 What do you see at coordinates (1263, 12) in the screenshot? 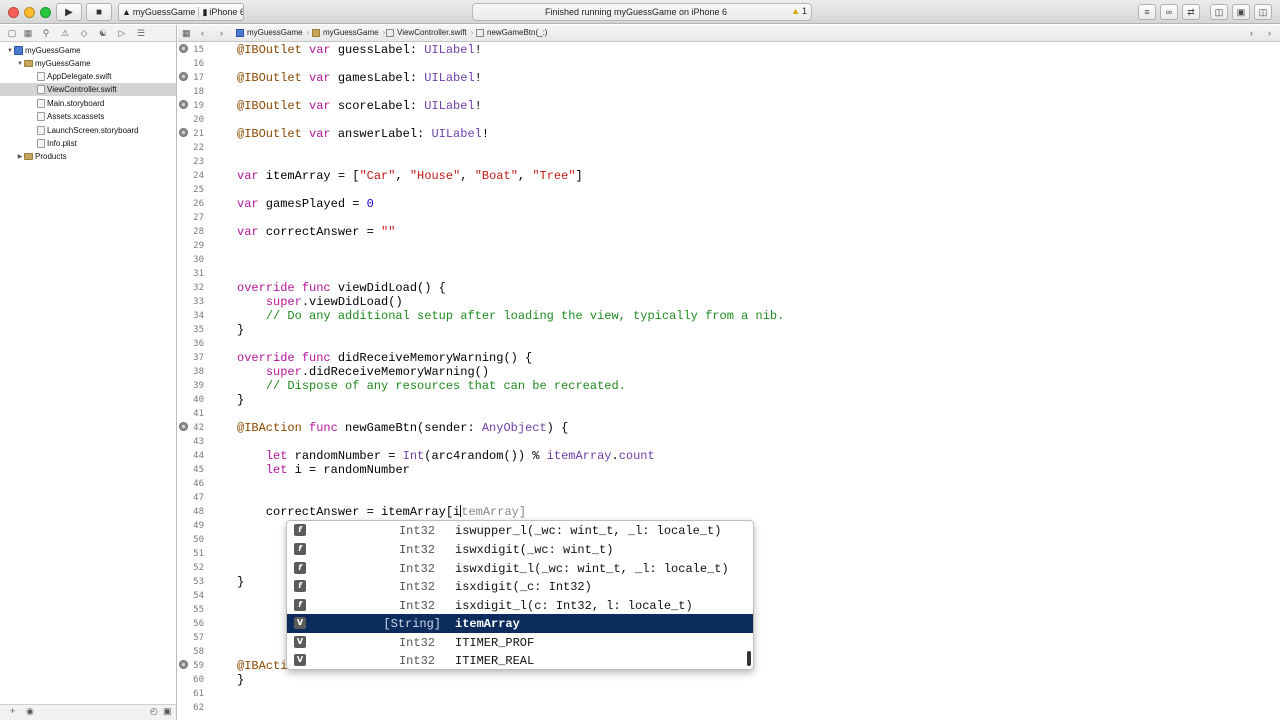
I see `toggle-utilities-button: ◫` at bounding box center [1263, 12].